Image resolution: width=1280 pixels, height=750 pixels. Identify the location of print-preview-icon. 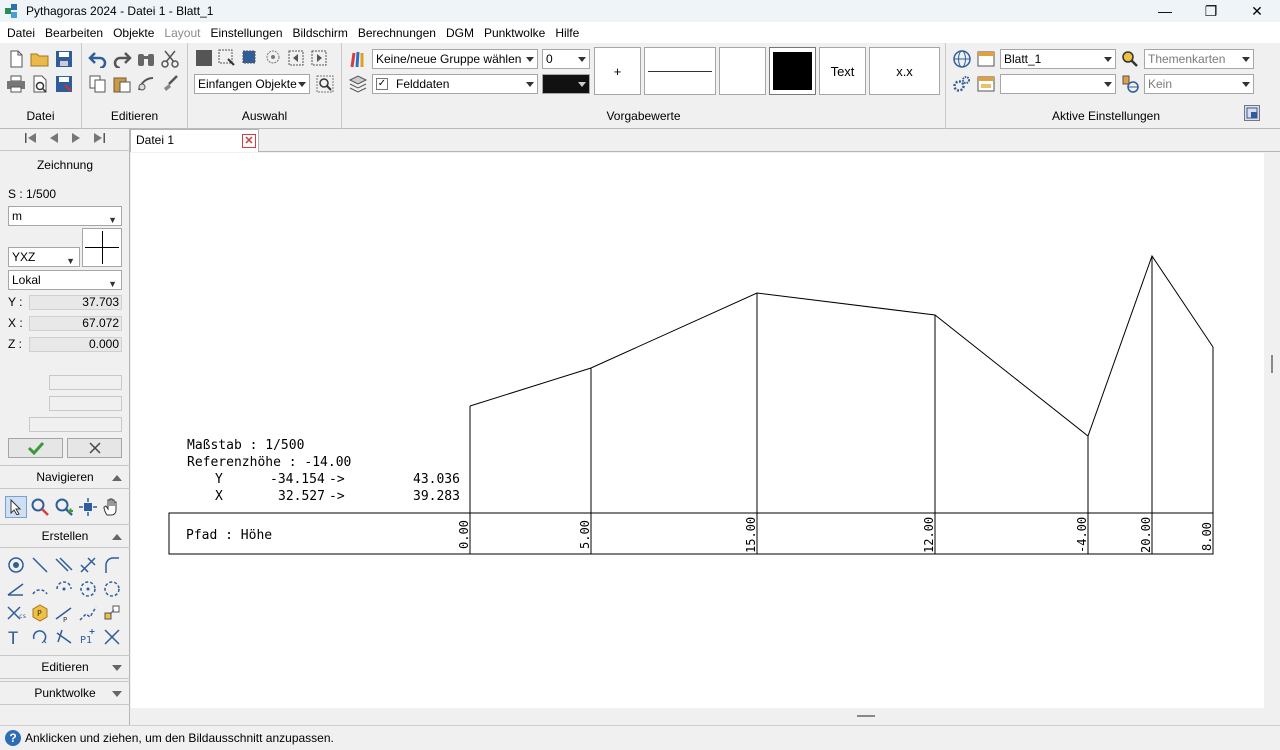
(40, 84).